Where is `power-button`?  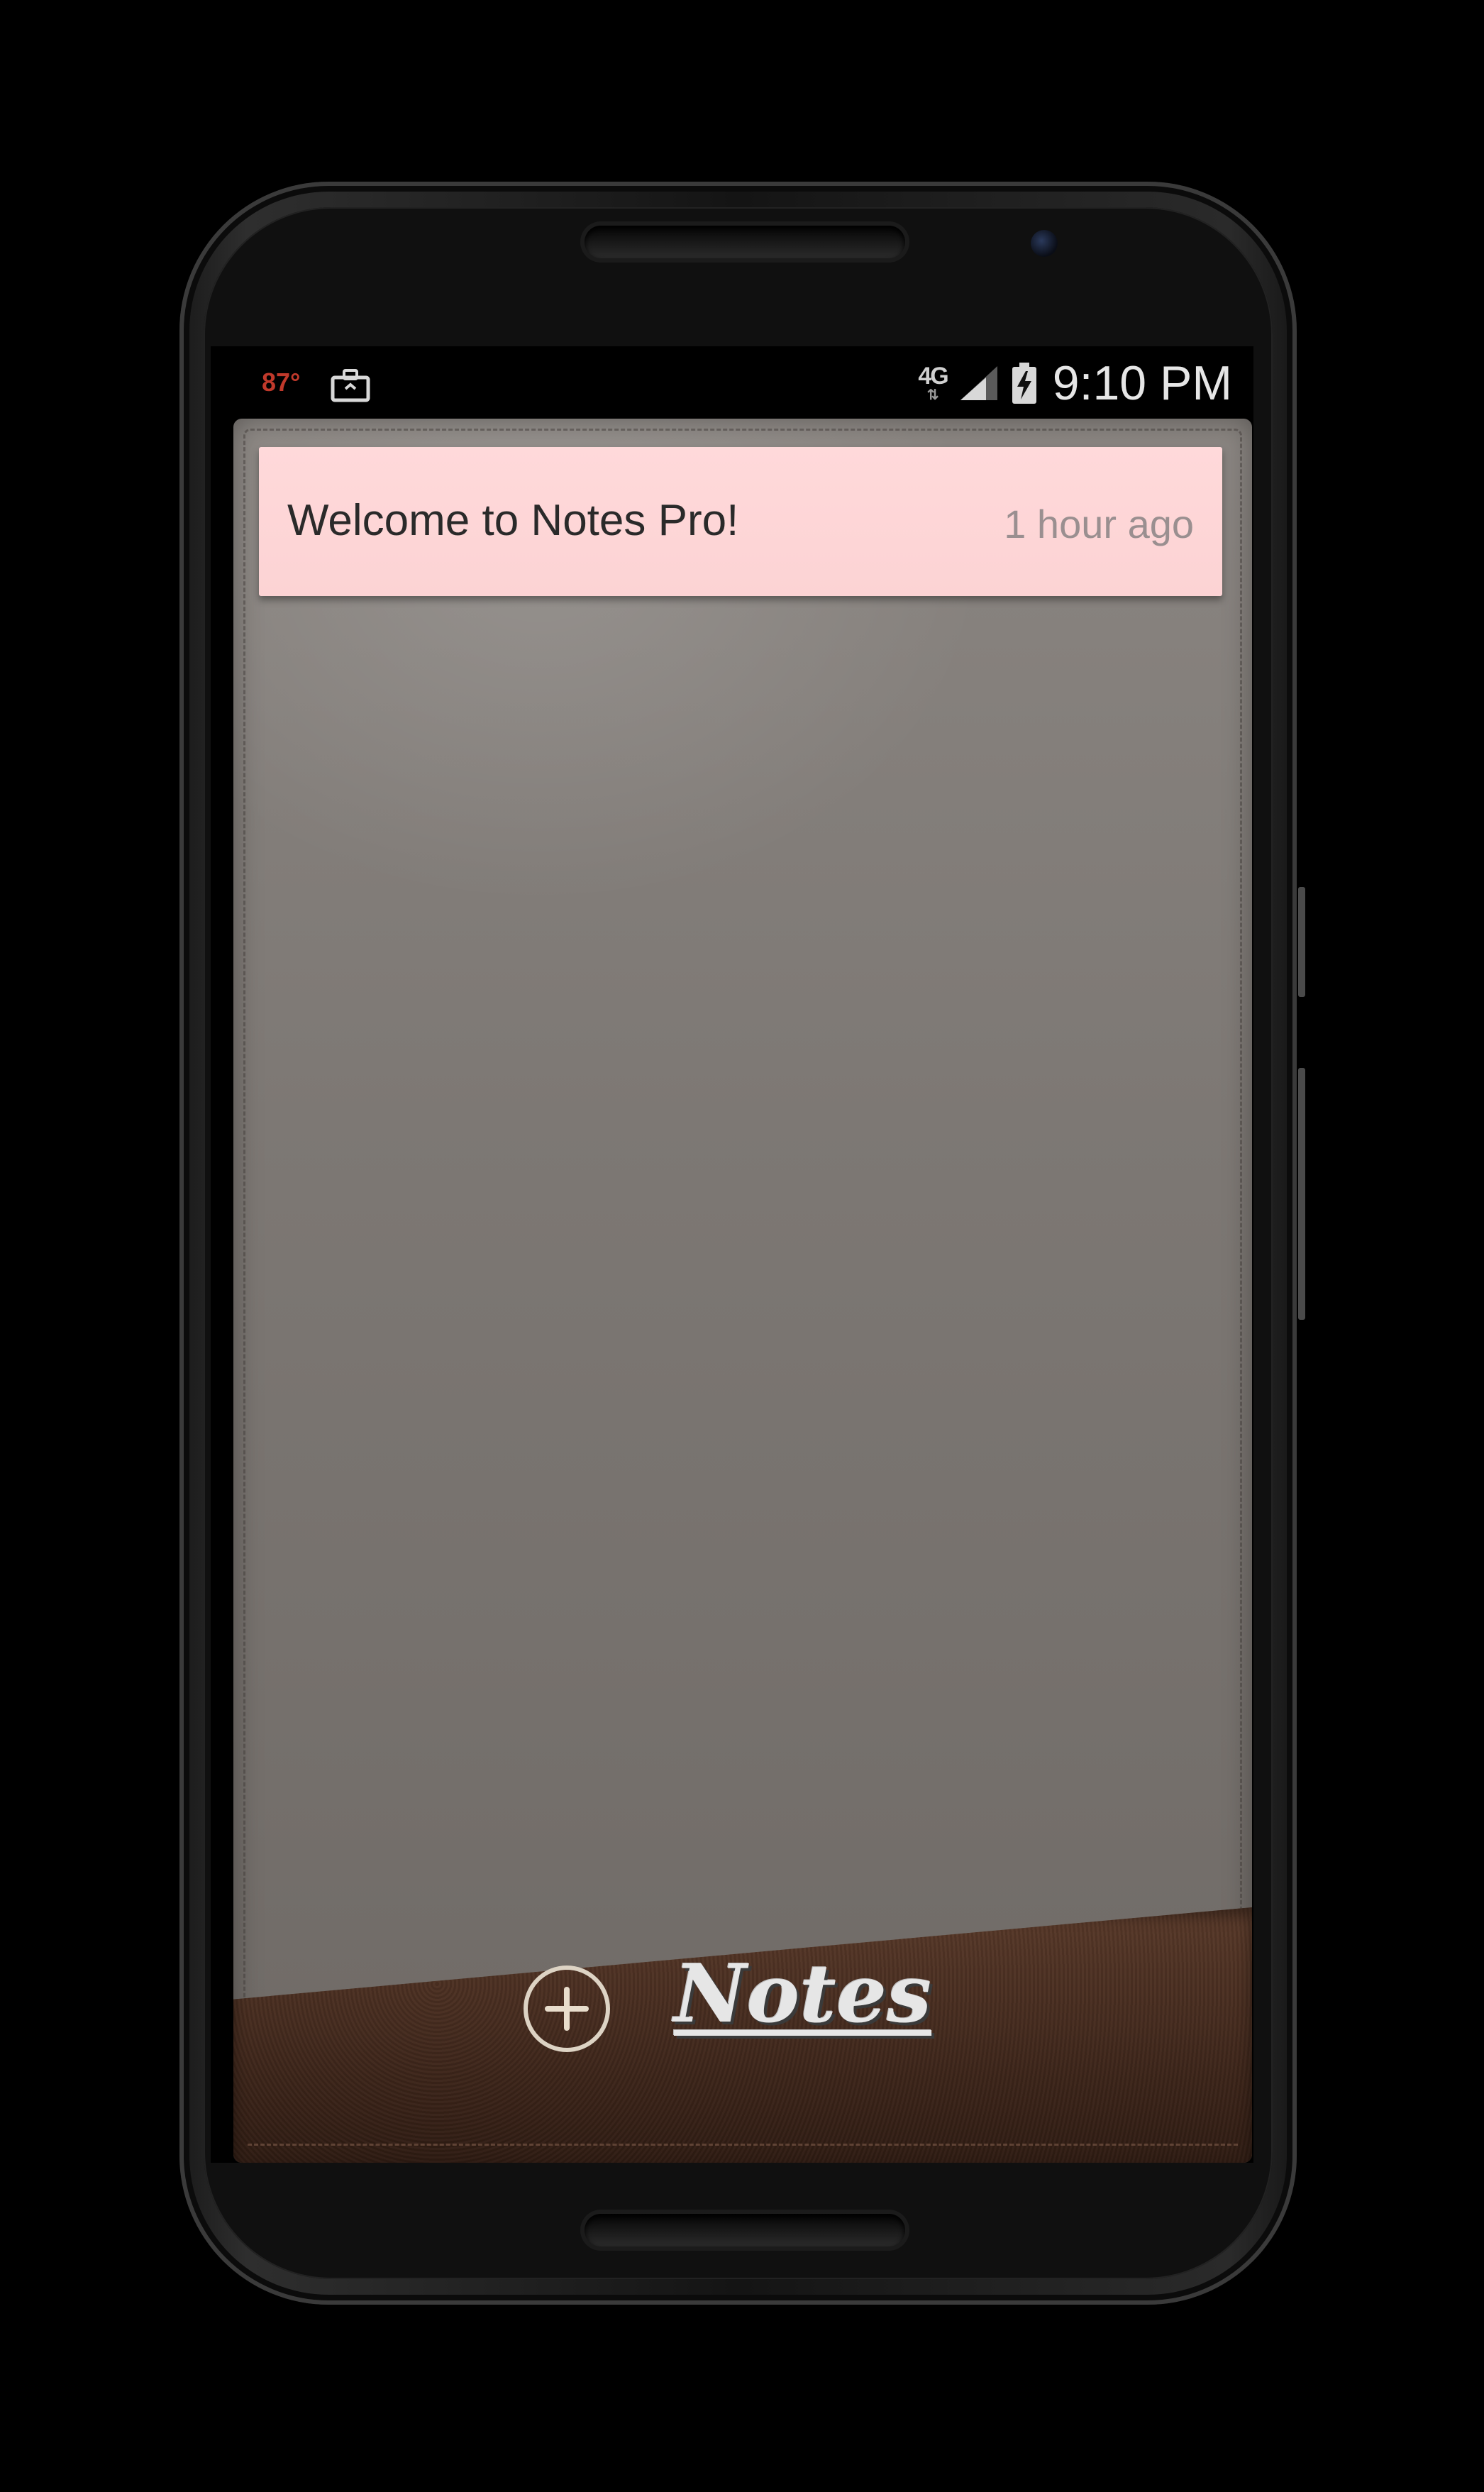 power-button is located at coordinates (1301, 1194).